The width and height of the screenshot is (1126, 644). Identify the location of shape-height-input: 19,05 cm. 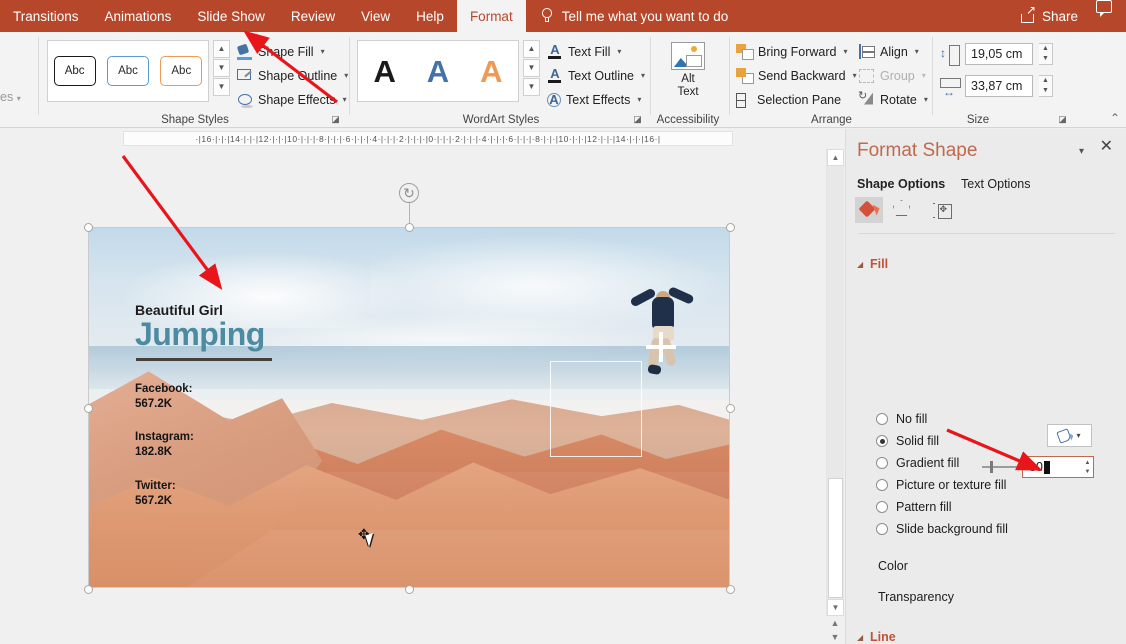
(999, 54).